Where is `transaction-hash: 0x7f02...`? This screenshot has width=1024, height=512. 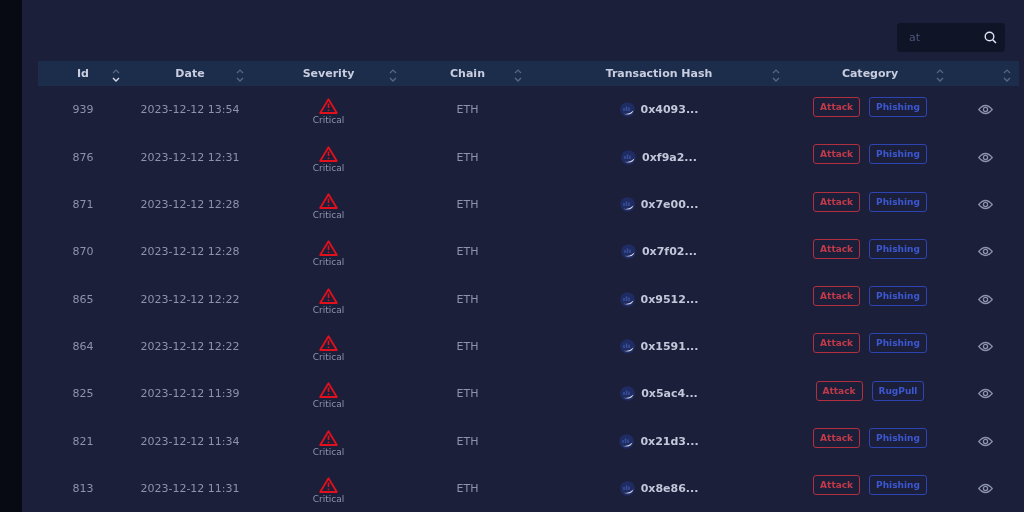 transaction-hash: 0x7f02... is located at coordinates (669, 252).